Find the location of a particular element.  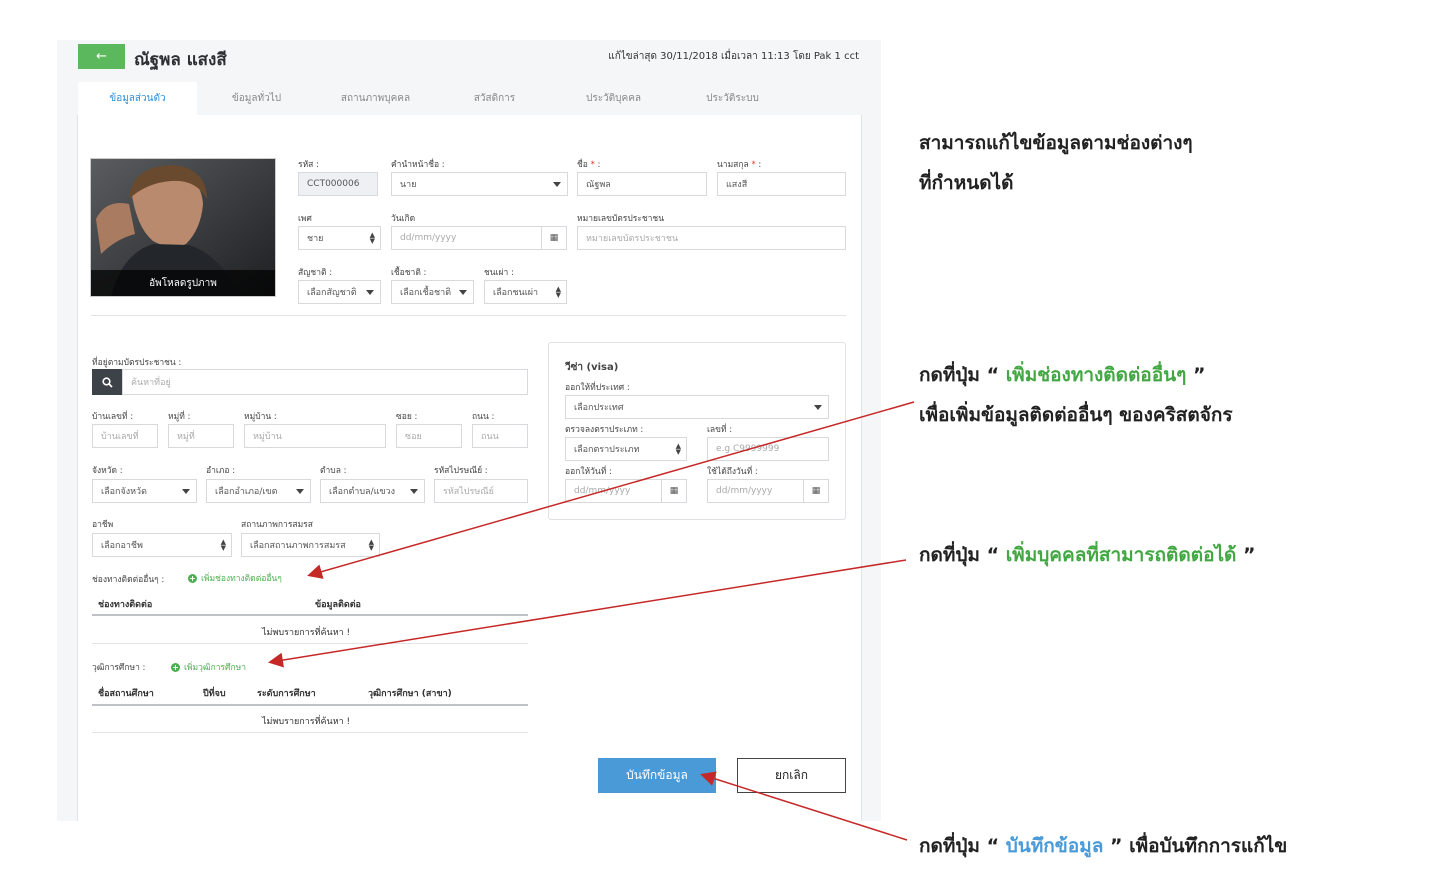

edit-note-line2: ที่กำหนดได้ is located at coordinates (966, 183).